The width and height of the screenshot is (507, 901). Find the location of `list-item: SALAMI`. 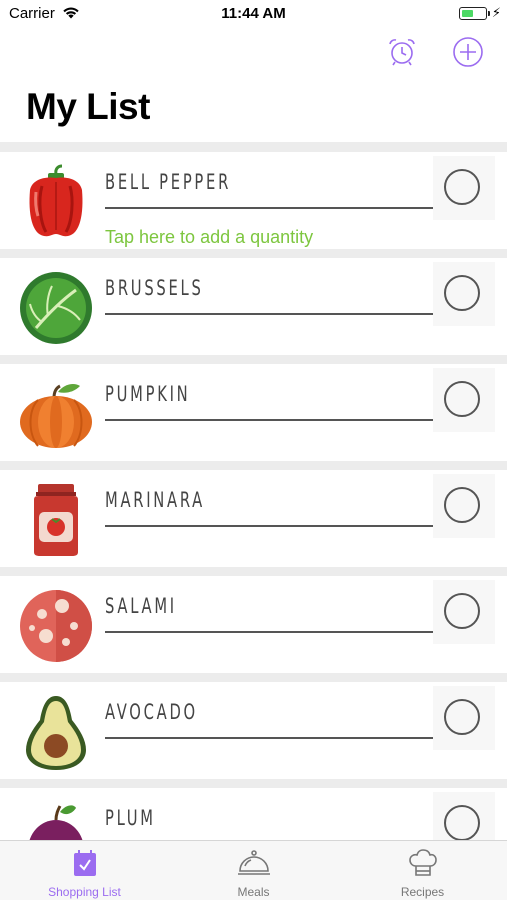

list-item: SALAMI is located at coordinates (253, 624).